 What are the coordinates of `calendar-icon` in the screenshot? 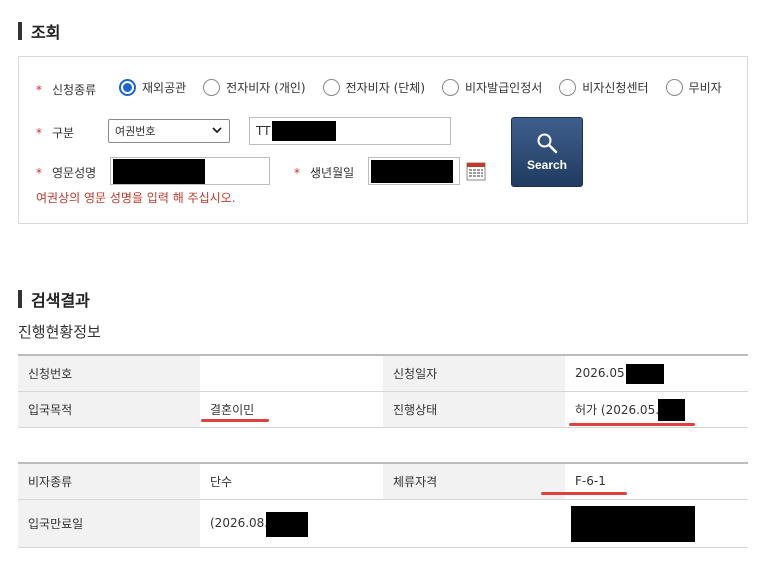 It's located at (476, 171).